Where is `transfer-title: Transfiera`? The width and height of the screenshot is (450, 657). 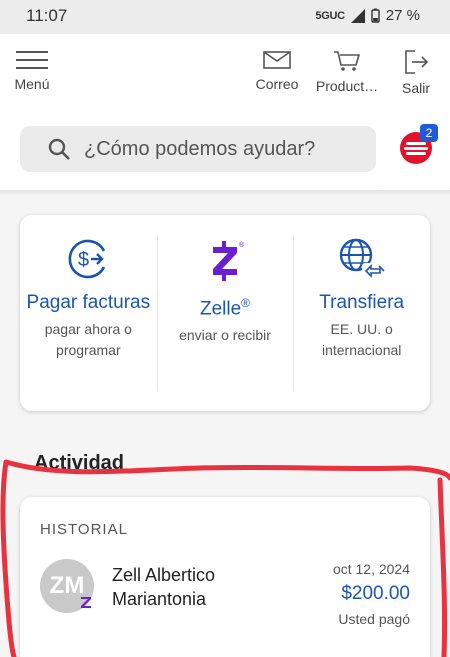 transfer-title: Transfiera is located at coordinates (362, 302).